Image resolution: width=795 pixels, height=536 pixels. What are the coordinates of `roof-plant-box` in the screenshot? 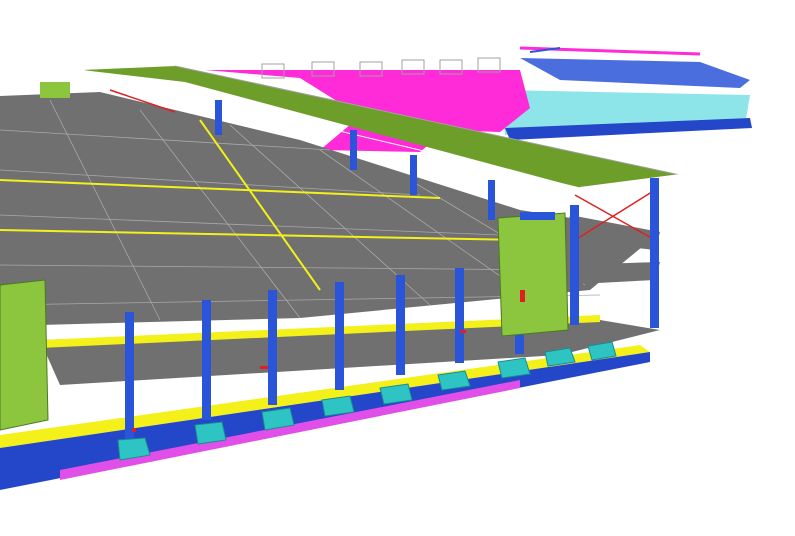 It's located at (55, 90).